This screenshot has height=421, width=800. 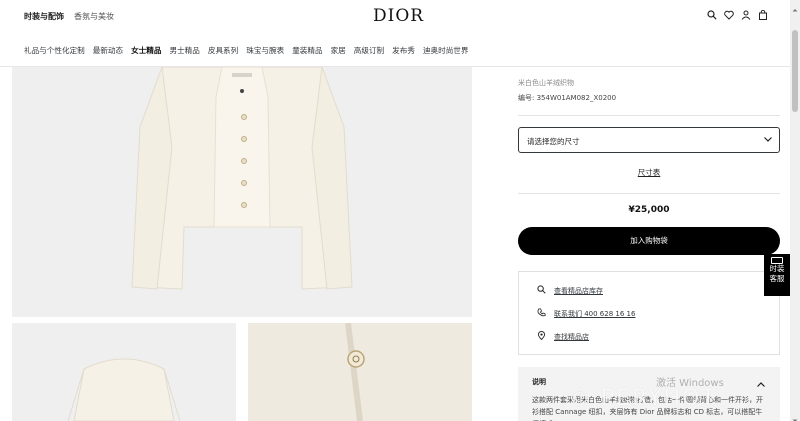 I want to click on site-watermark: © PERYHOT, so click(x=642, y=398).